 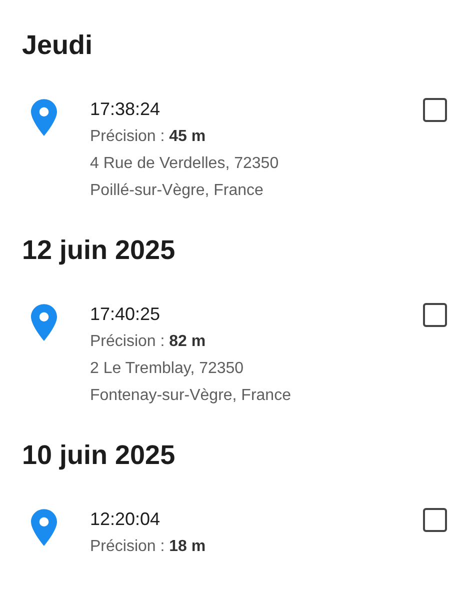 I want to click on address-line: 2 Le Tremblay, 72350, so click(x=167, y=369).